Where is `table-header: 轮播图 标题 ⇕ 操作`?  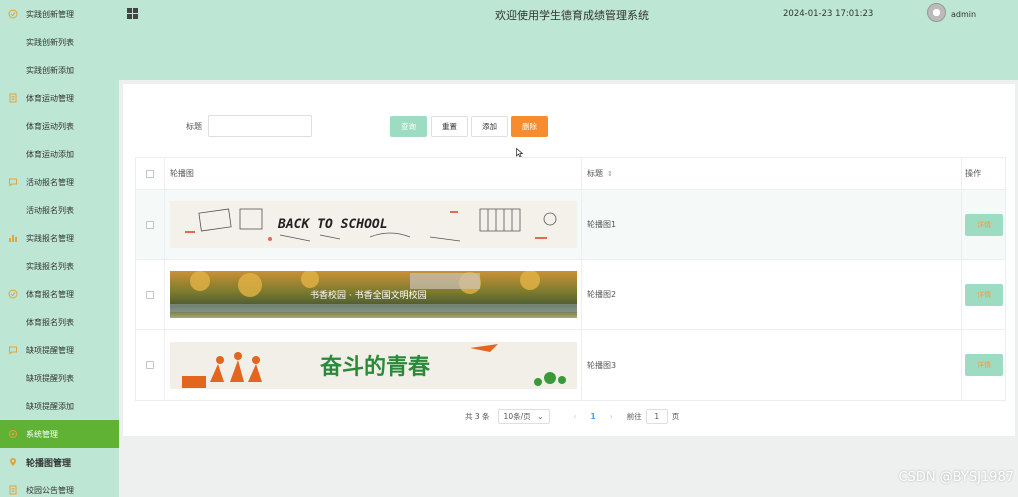 table-header: 轮播图 标题 ⇕ 操作 is located at coordinates (570, 174).